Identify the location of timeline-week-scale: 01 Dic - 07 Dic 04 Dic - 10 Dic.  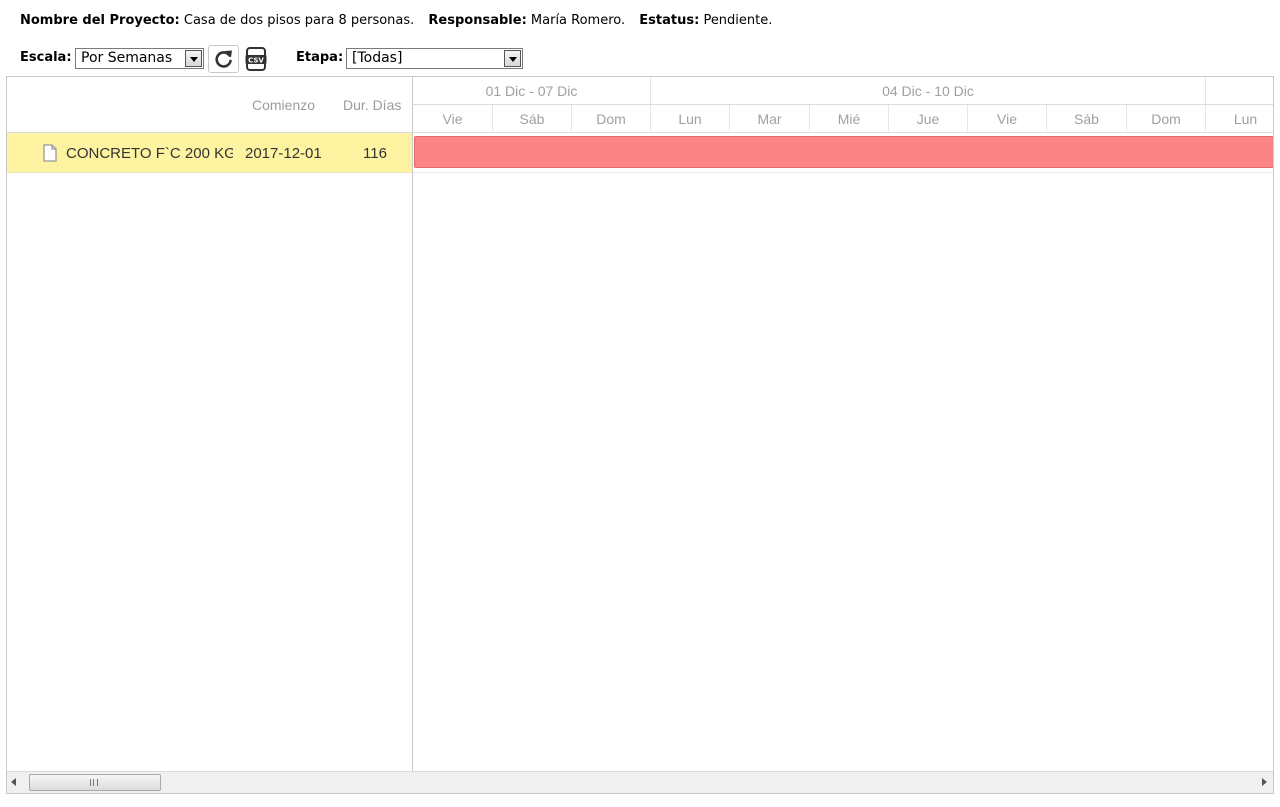
(843, 91).